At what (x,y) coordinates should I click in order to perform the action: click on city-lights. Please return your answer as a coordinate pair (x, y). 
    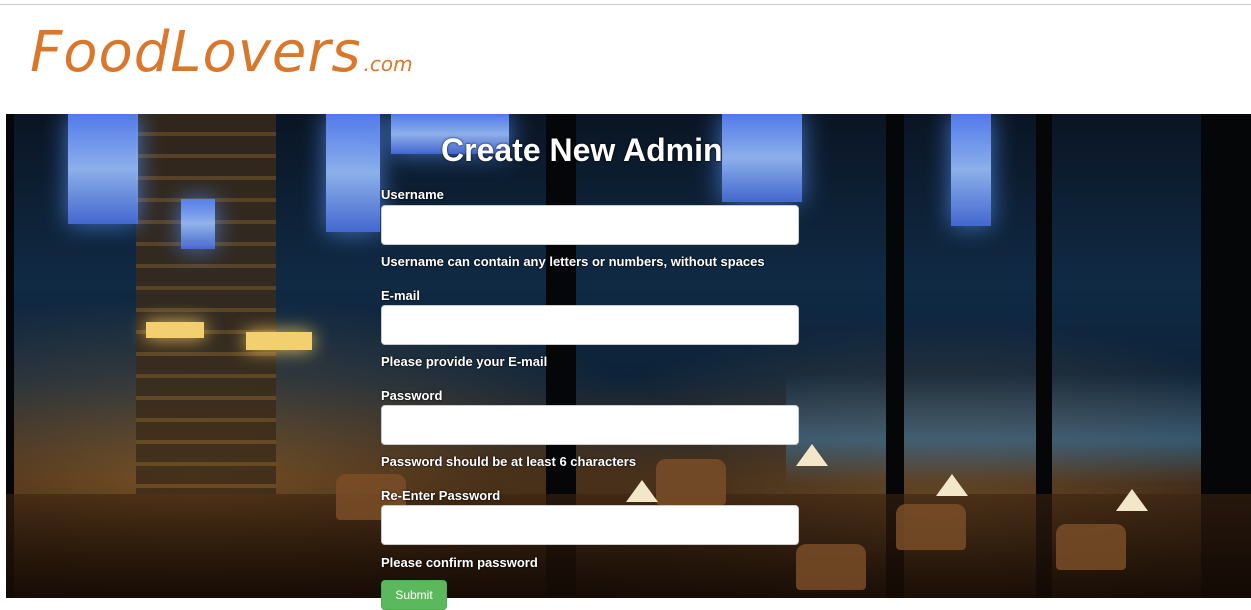
    Looking at the image, I should click on (1016, 429).